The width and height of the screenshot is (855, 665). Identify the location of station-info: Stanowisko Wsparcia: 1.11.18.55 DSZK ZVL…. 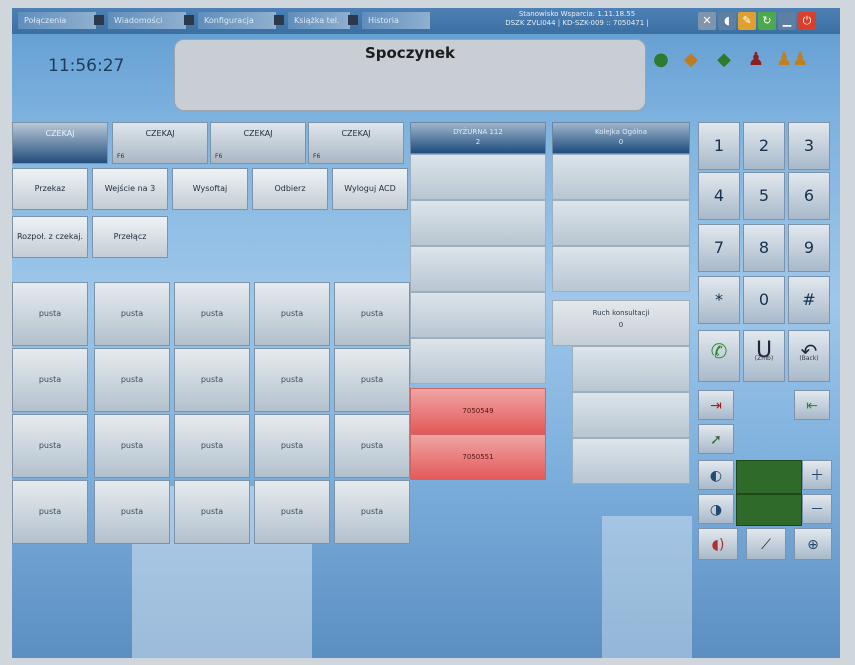
(577, 19).